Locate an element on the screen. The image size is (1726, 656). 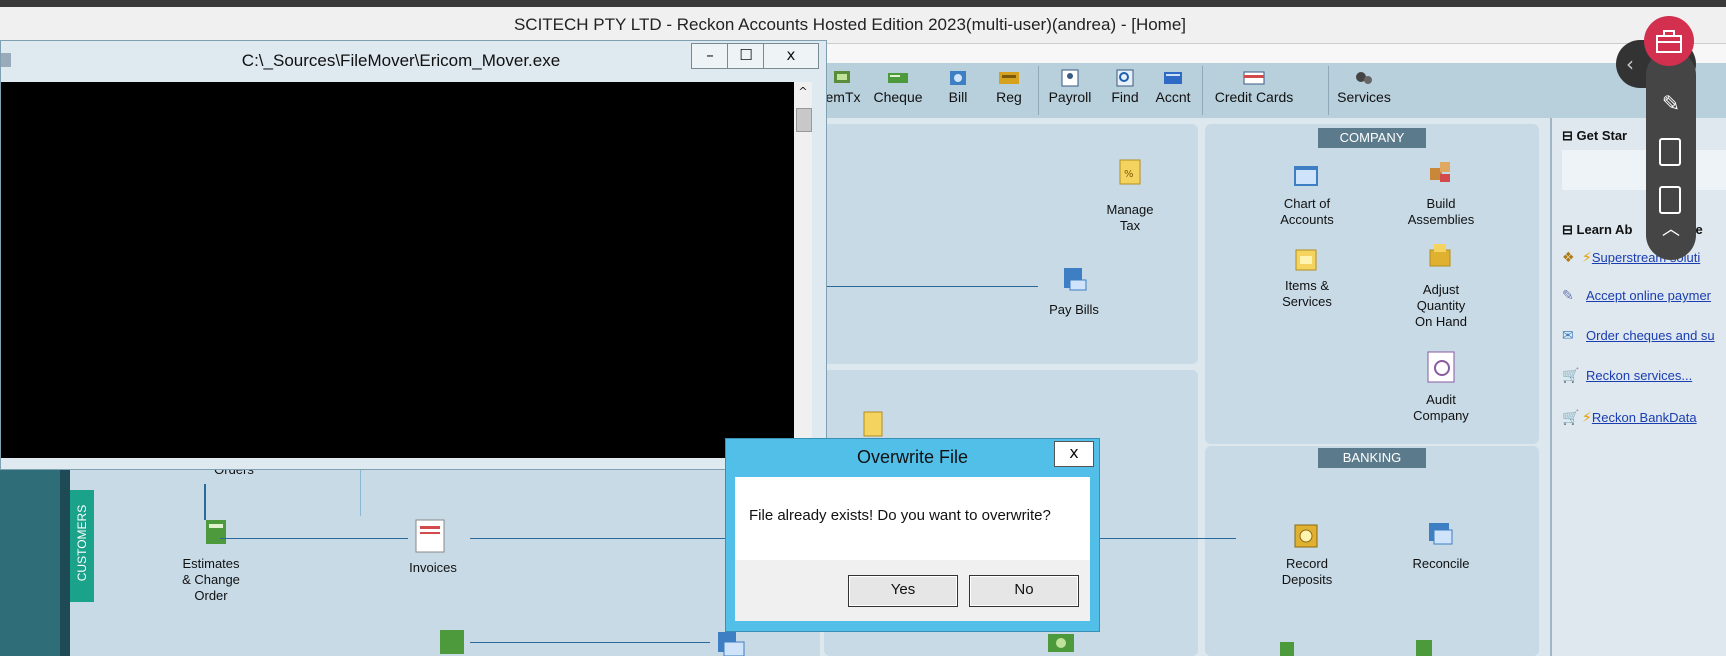
minimize-button: – is located at coordinates (710, 56).